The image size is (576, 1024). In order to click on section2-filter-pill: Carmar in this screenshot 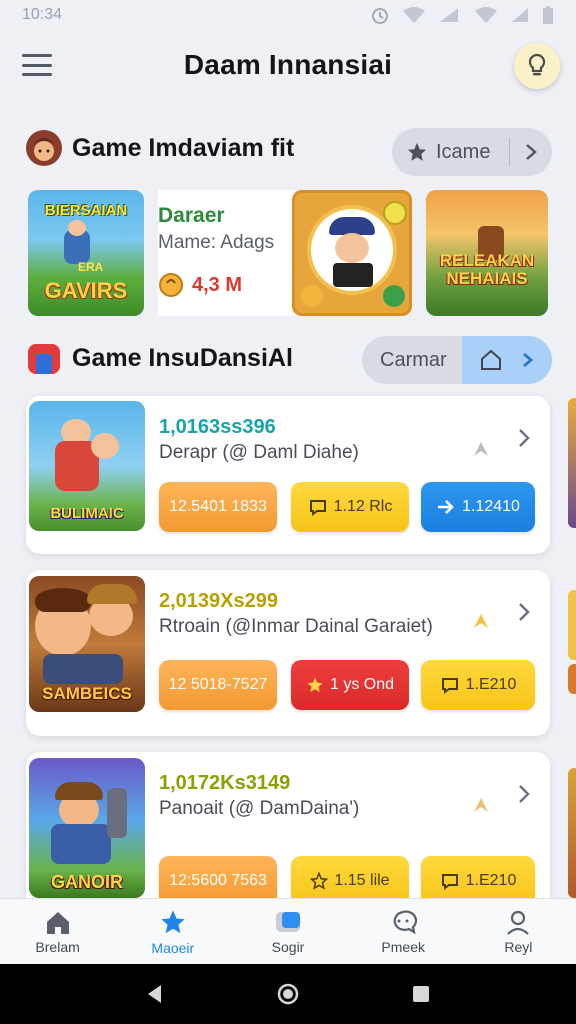, I will do `click(457, 360)`.